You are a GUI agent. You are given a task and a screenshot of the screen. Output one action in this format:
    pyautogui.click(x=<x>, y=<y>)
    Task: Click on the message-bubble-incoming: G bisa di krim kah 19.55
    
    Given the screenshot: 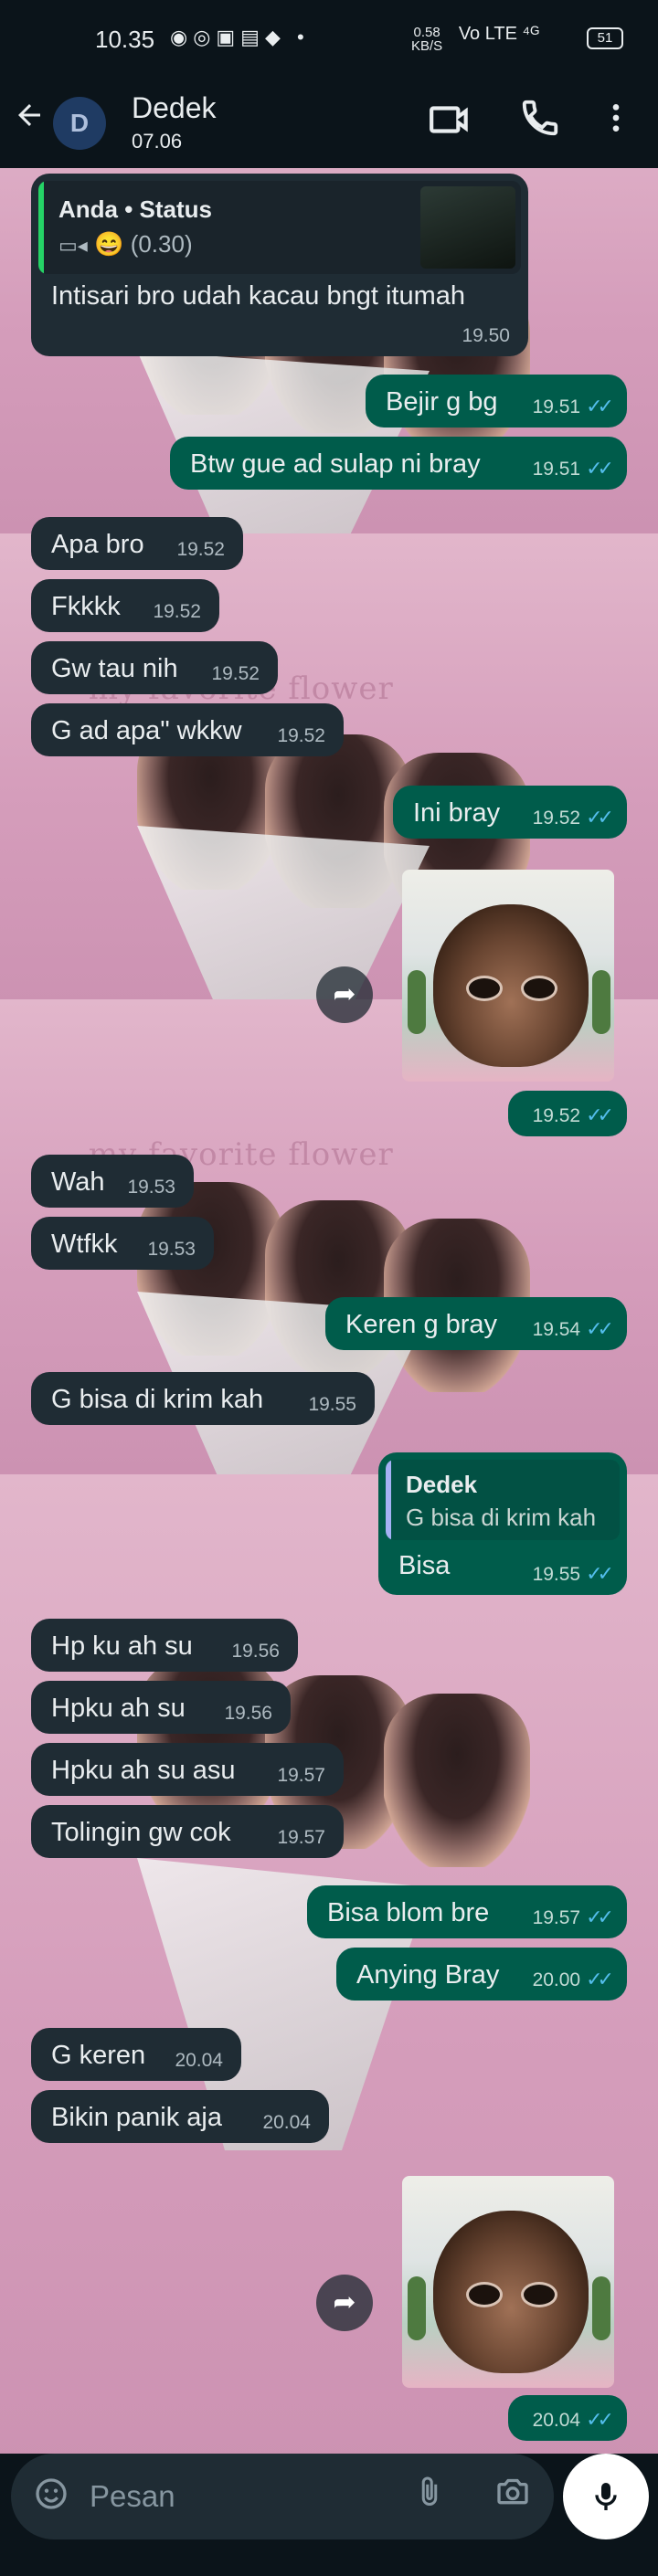 What is the action you would take?
    pyautogui.click(x=203, y=1398)
    